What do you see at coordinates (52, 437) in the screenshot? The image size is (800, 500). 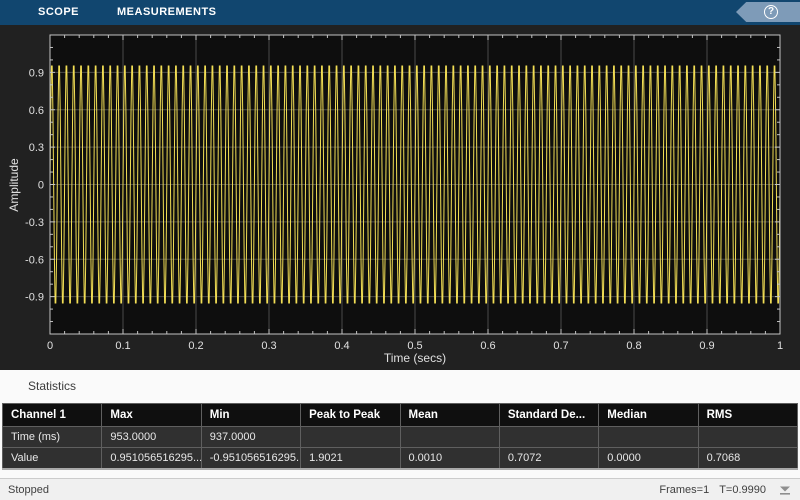 I see `stats-cell: Time (ms)` at bounding box center [52, 437].